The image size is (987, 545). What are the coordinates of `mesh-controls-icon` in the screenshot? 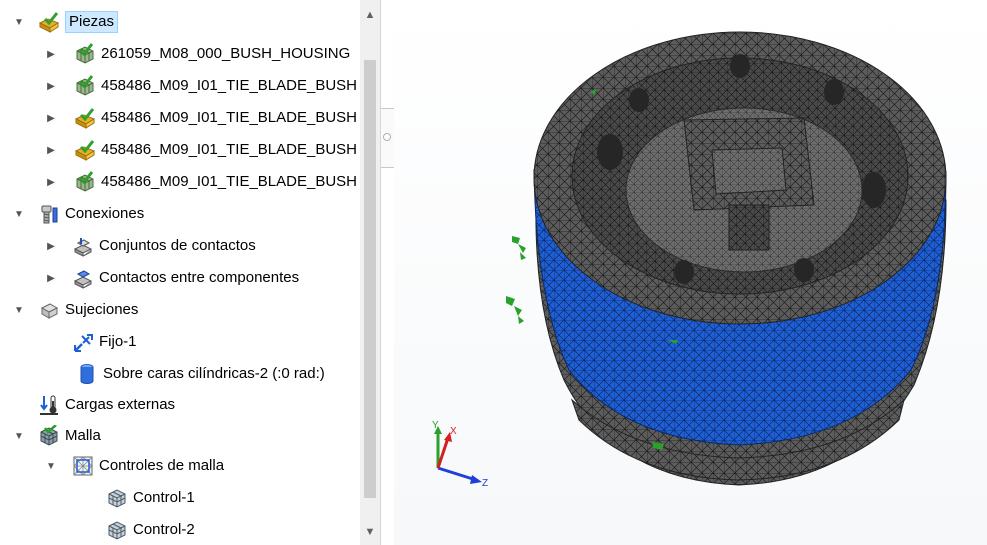 It's located at (83, 466).